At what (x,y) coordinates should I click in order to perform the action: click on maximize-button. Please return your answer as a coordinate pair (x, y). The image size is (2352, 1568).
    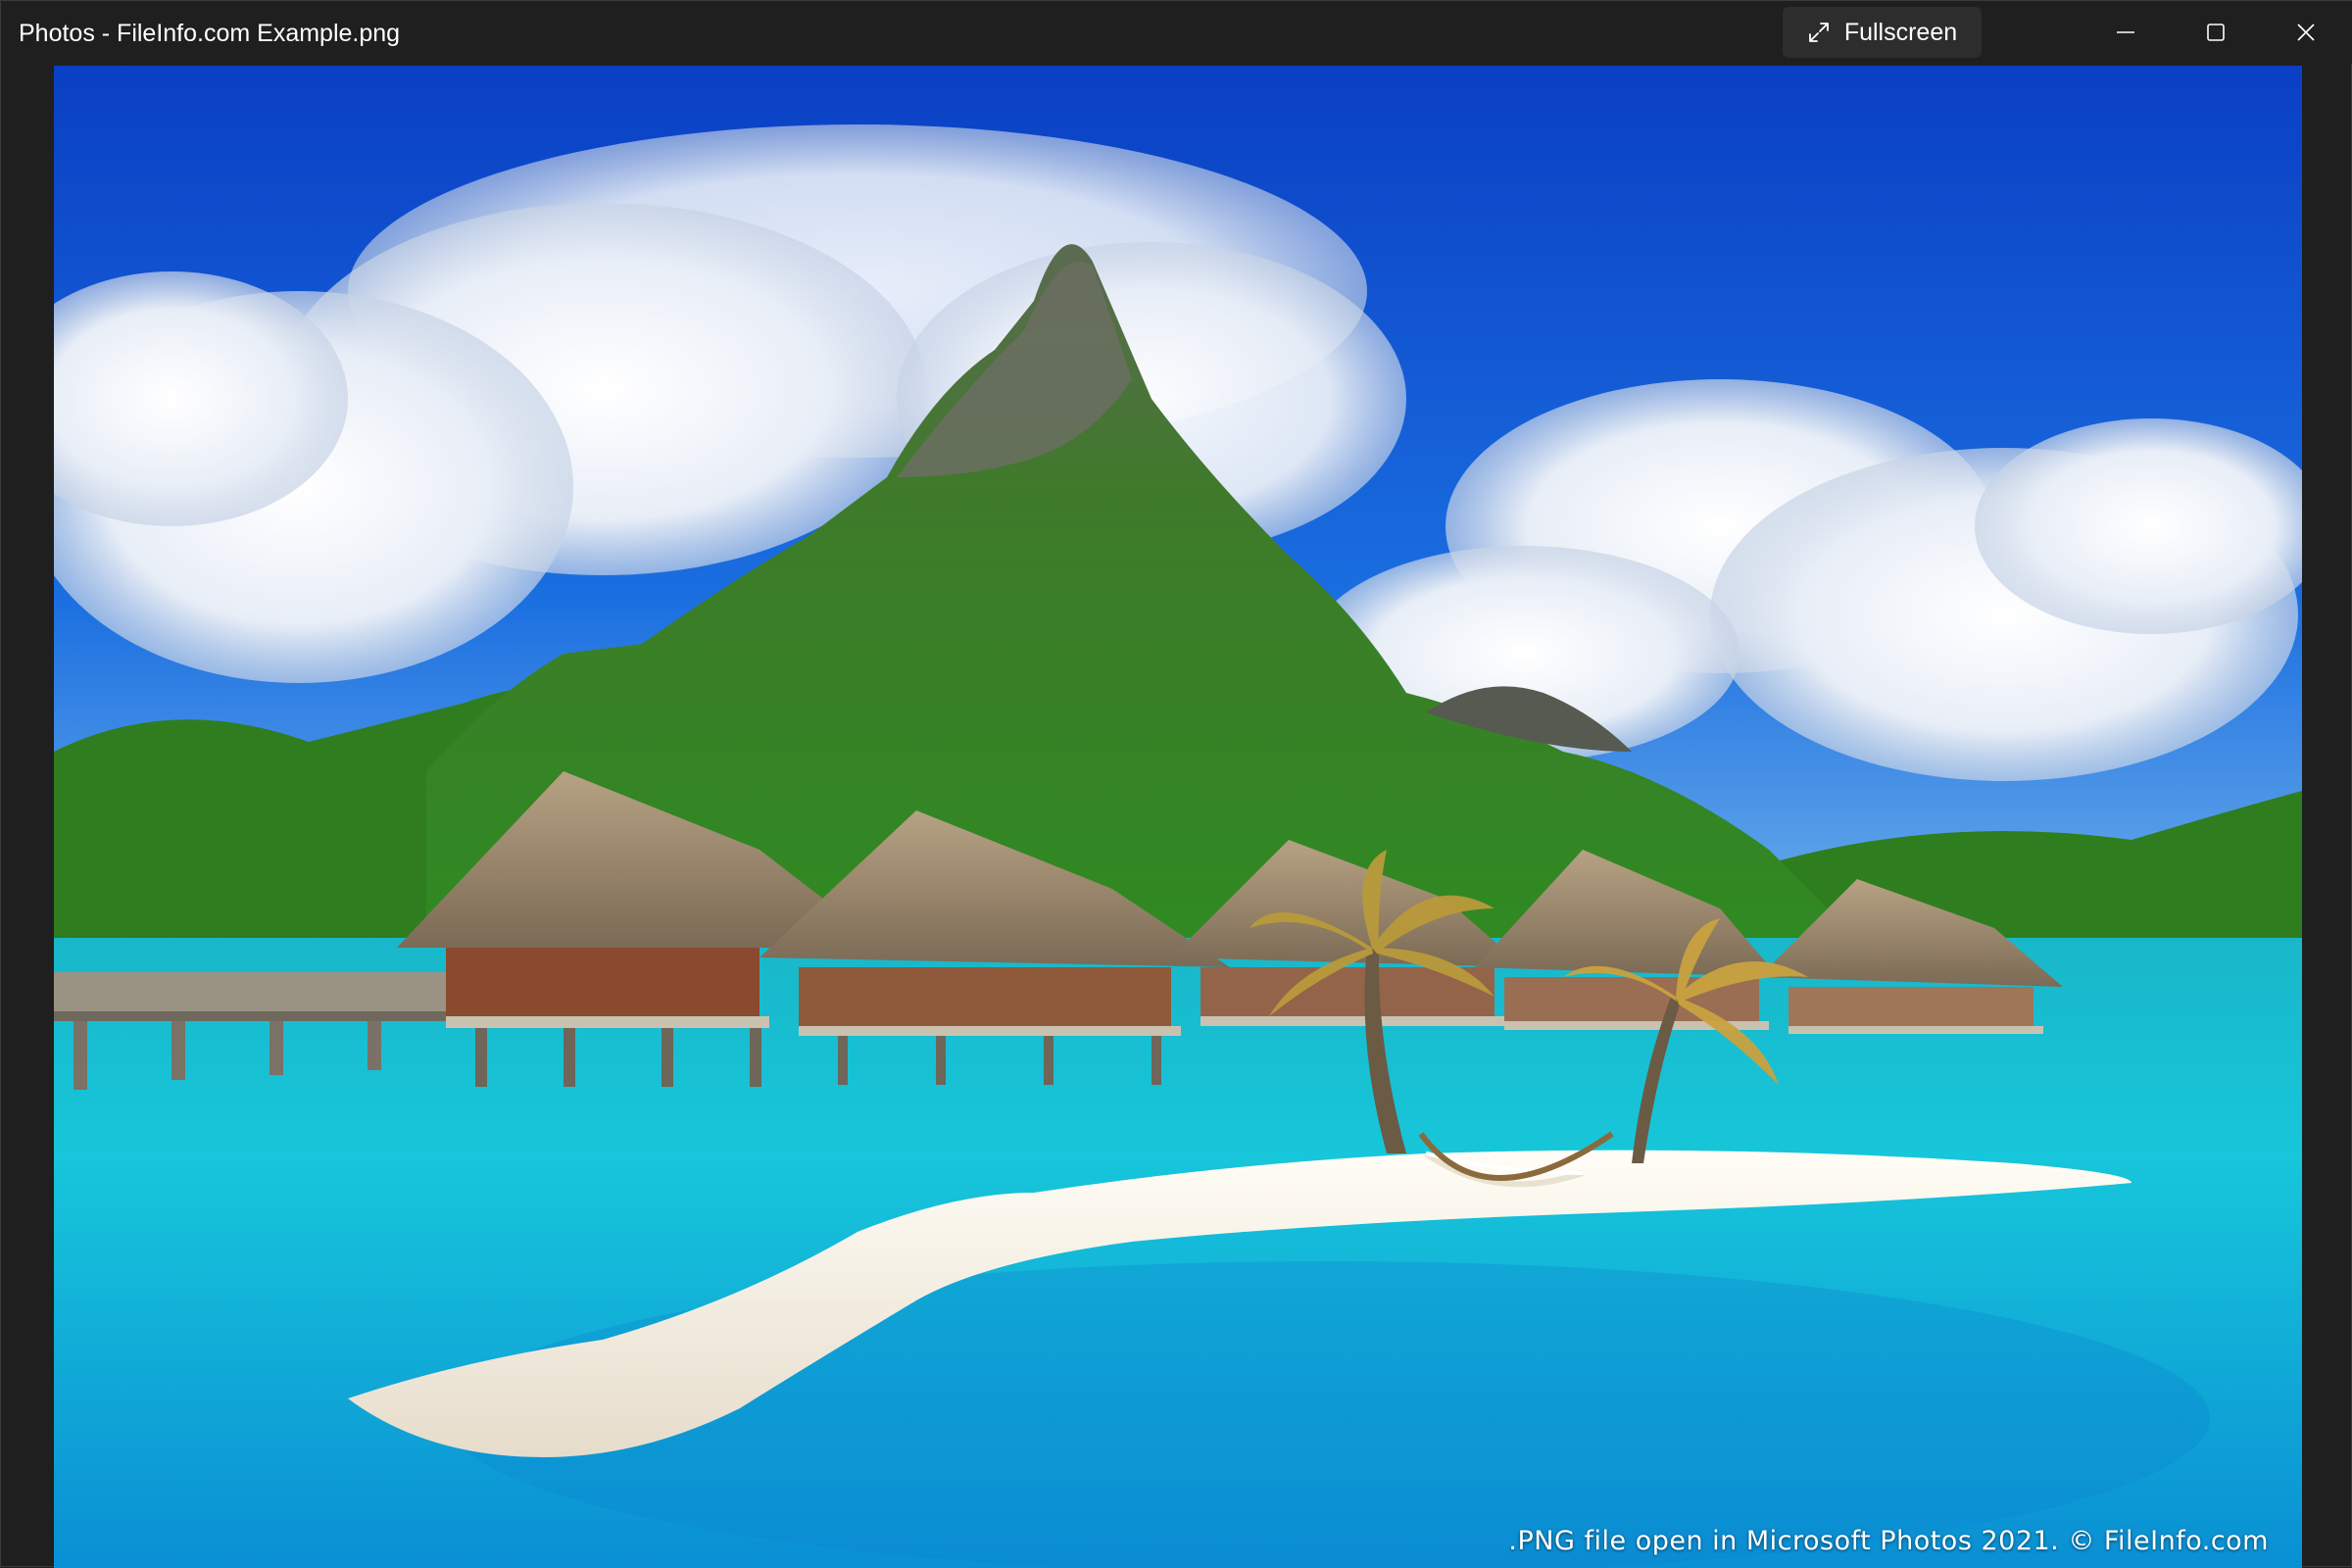
    Looking at the image, I should click on (2216, 32).